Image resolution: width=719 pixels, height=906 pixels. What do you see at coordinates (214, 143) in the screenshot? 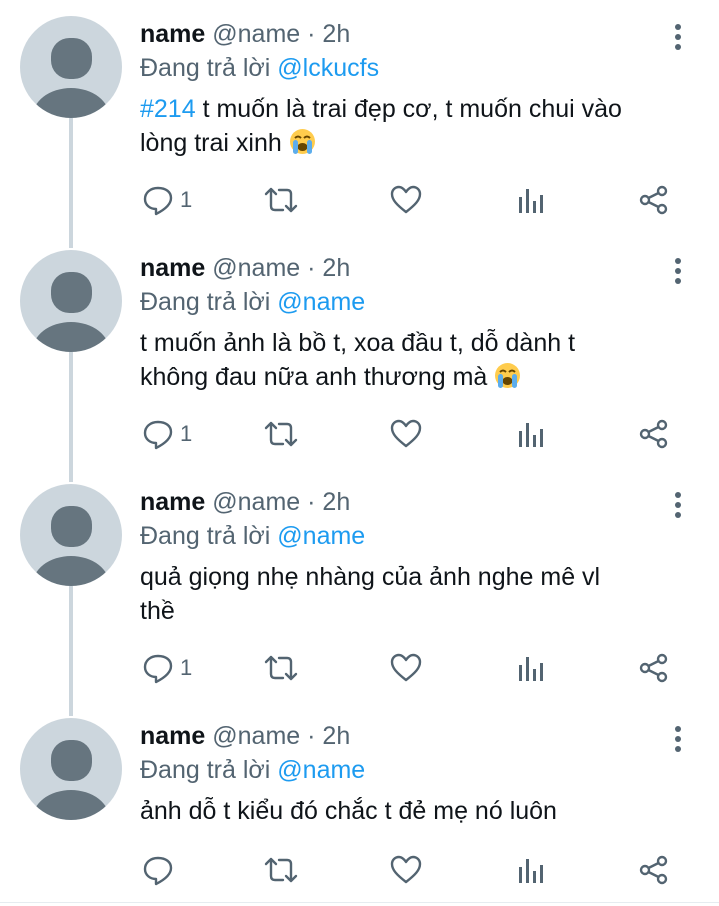
I see `tweet-text-line: lòng trai xinh` at bounding box center [214, 143].